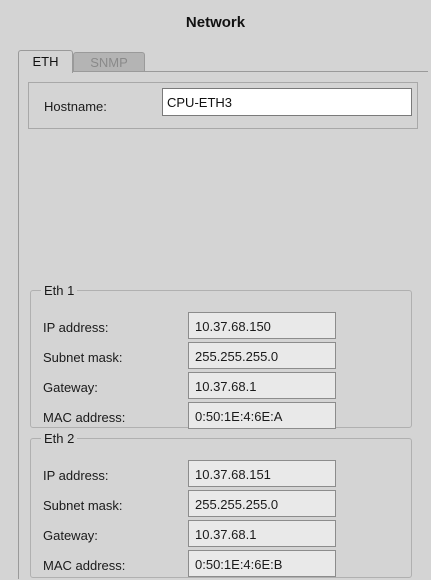 This screenshot has height=580, width=431. I want to click on eth1-mac-row: MAC address: 0:50:1E:4:6E:A, so click(223, 417).